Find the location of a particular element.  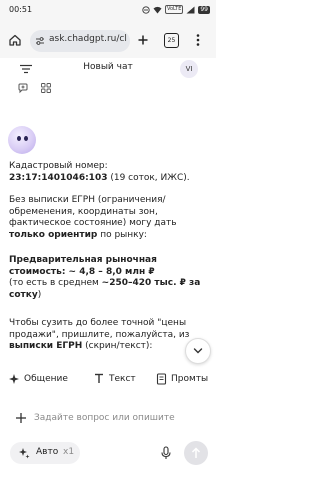

magic-sparkles-icon is located at coordinates (24, 453).